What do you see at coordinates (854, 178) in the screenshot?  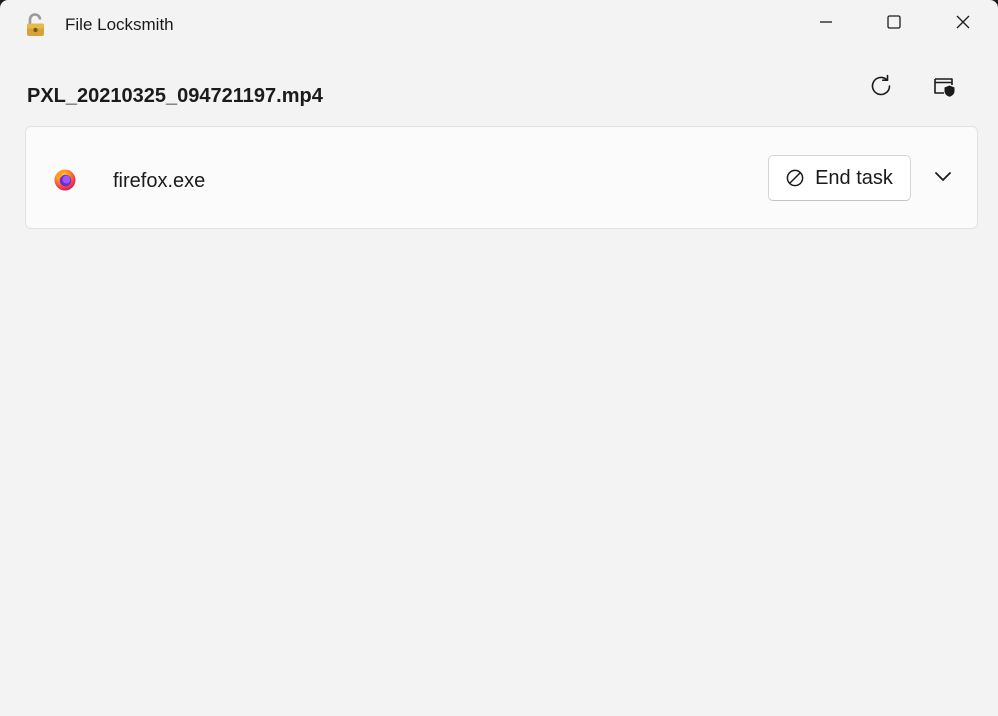 I see `end-task-label: End task` at bounding box center [854, 178].